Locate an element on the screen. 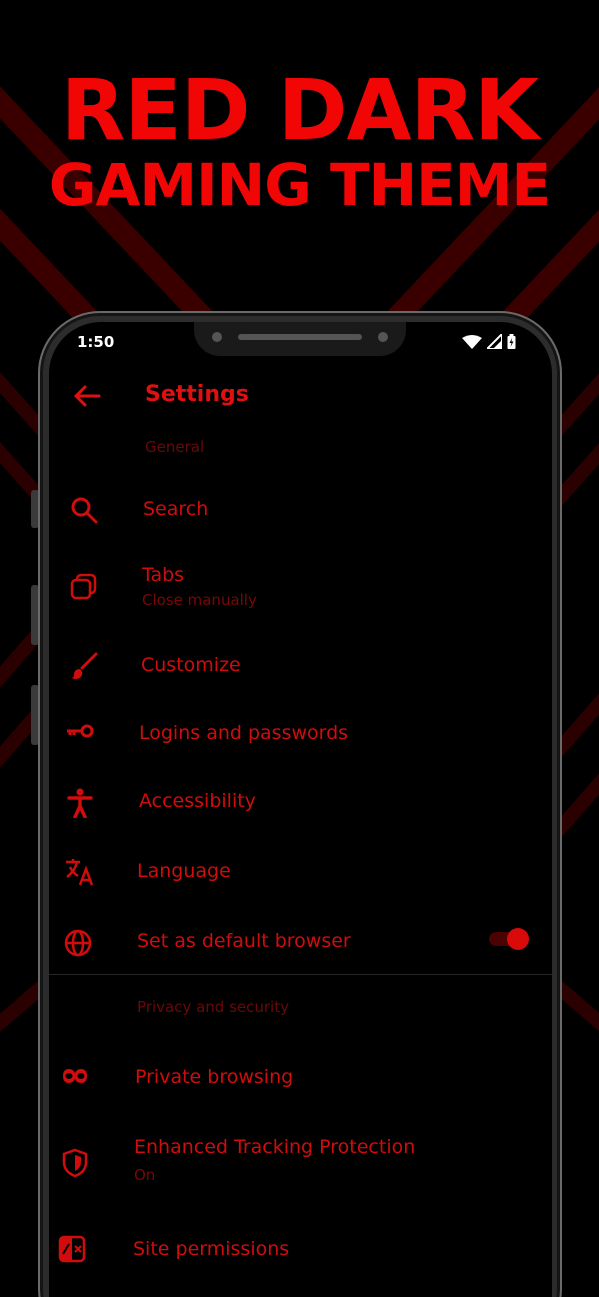 This screenshot has height=1297, width=599. toggle-thumb is located at coordinates (518, 939).